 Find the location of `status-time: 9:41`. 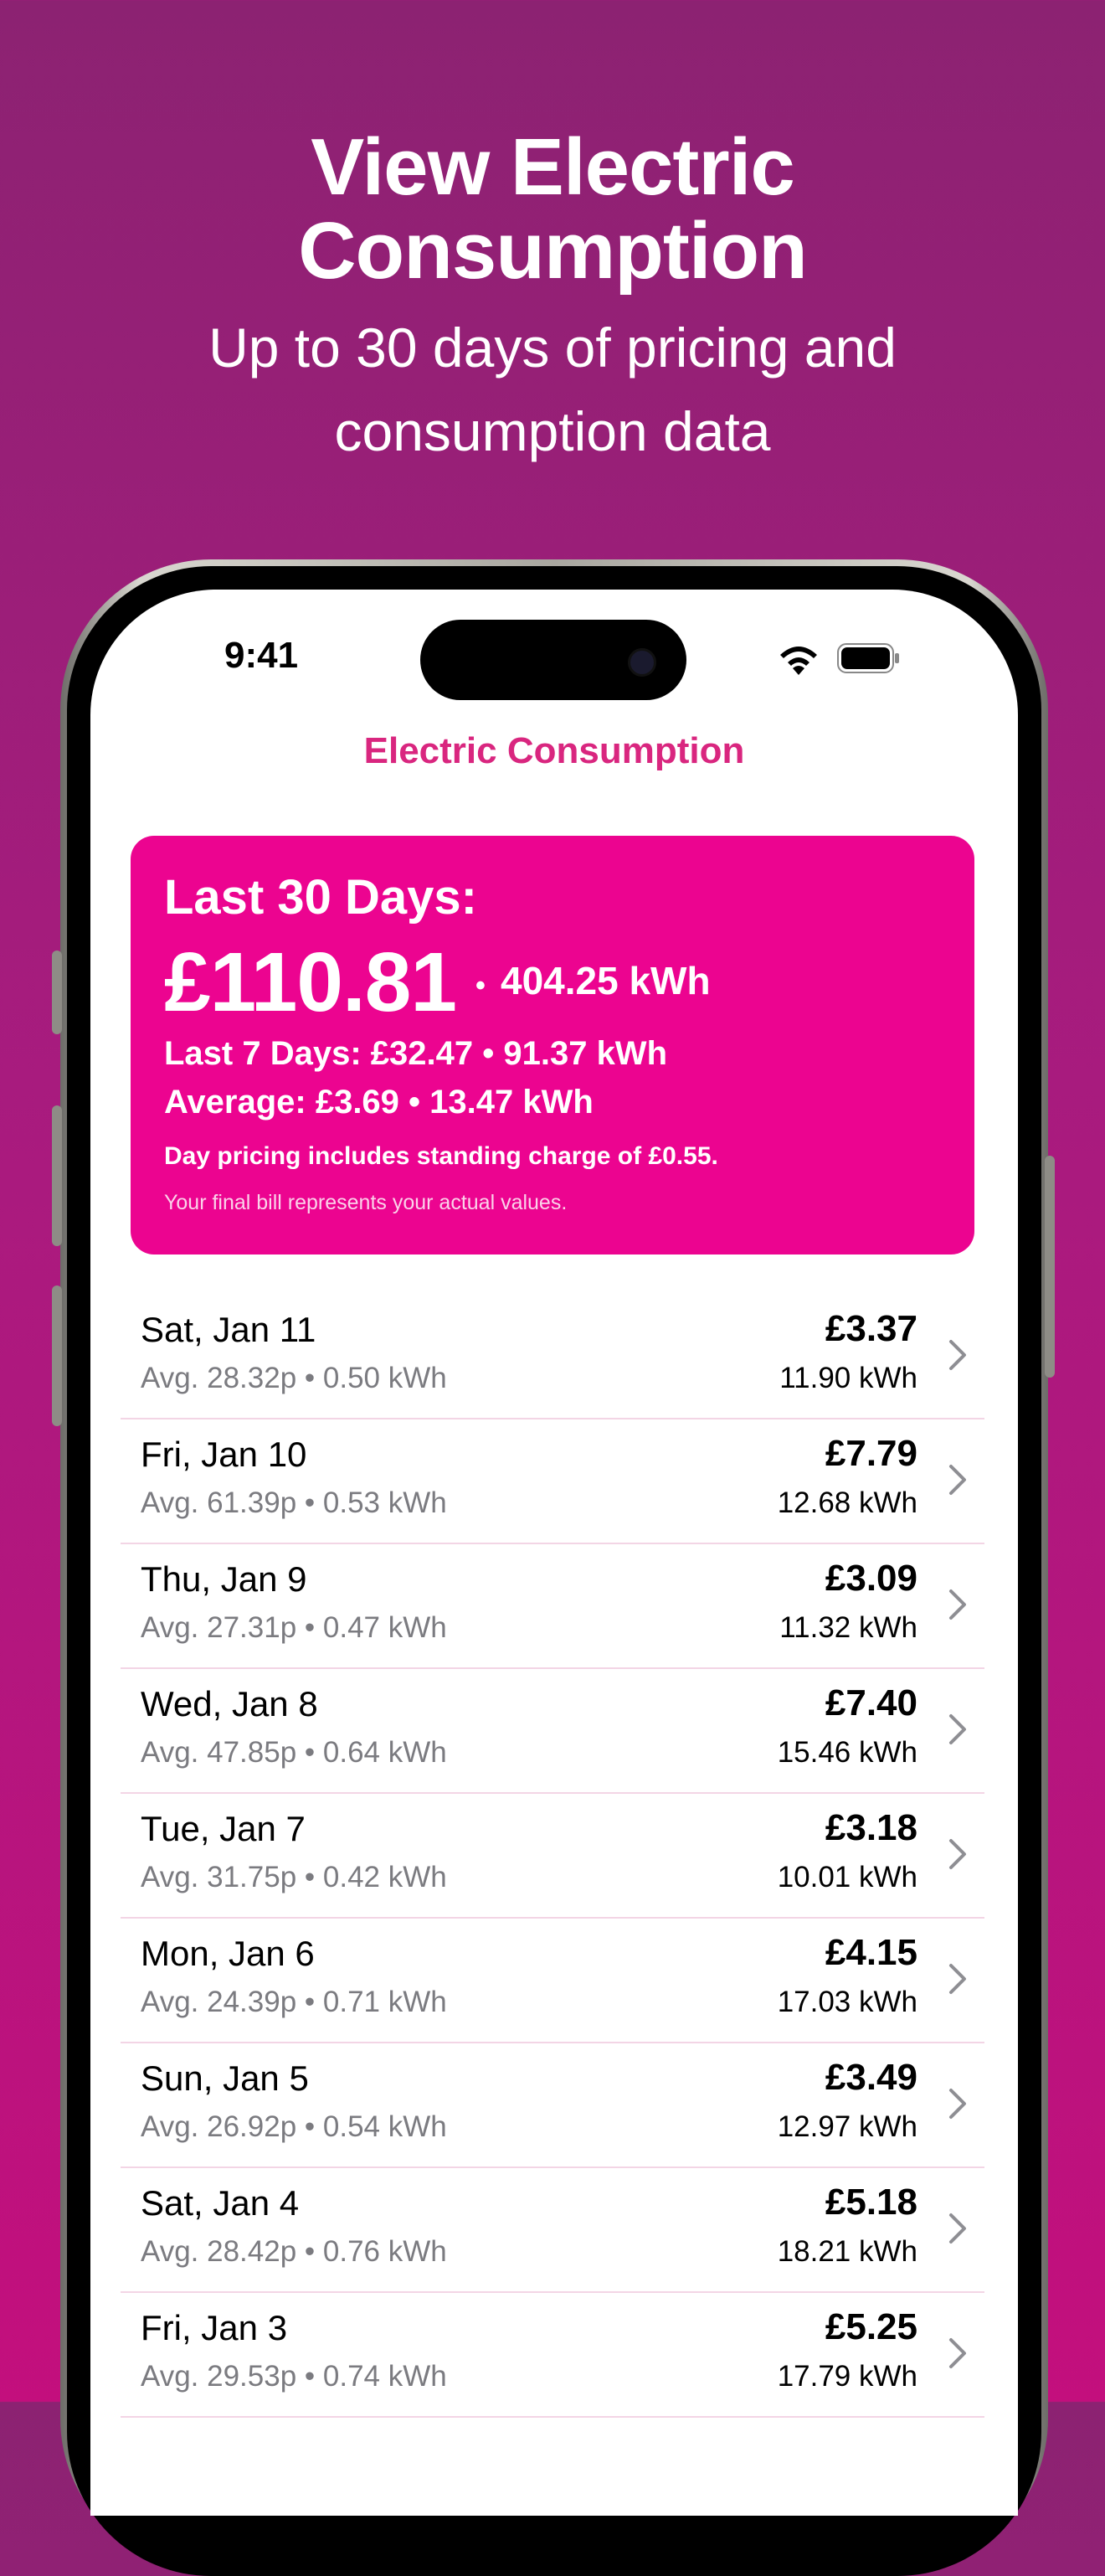

status-time: 9:41 is located at coordinates (261, 655).